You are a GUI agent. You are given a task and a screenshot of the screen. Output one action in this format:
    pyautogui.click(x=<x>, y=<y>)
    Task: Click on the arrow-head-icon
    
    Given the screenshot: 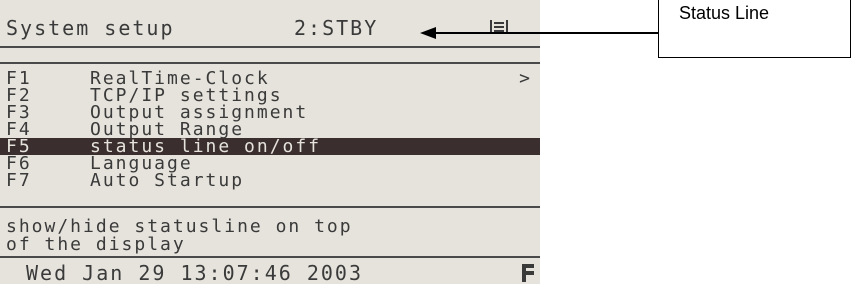 What is the action you would take?
    pyautogui.click(x=428, y=33)
    